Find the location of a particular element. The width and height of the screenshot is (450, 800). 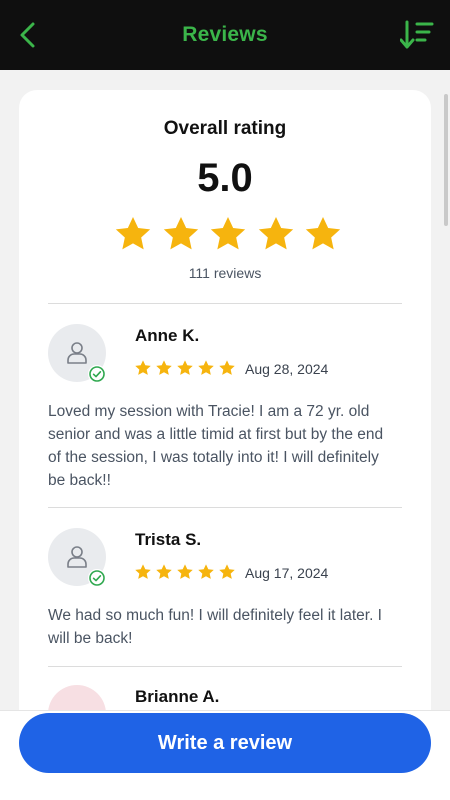

back-button is located at coordinates (28, 35).